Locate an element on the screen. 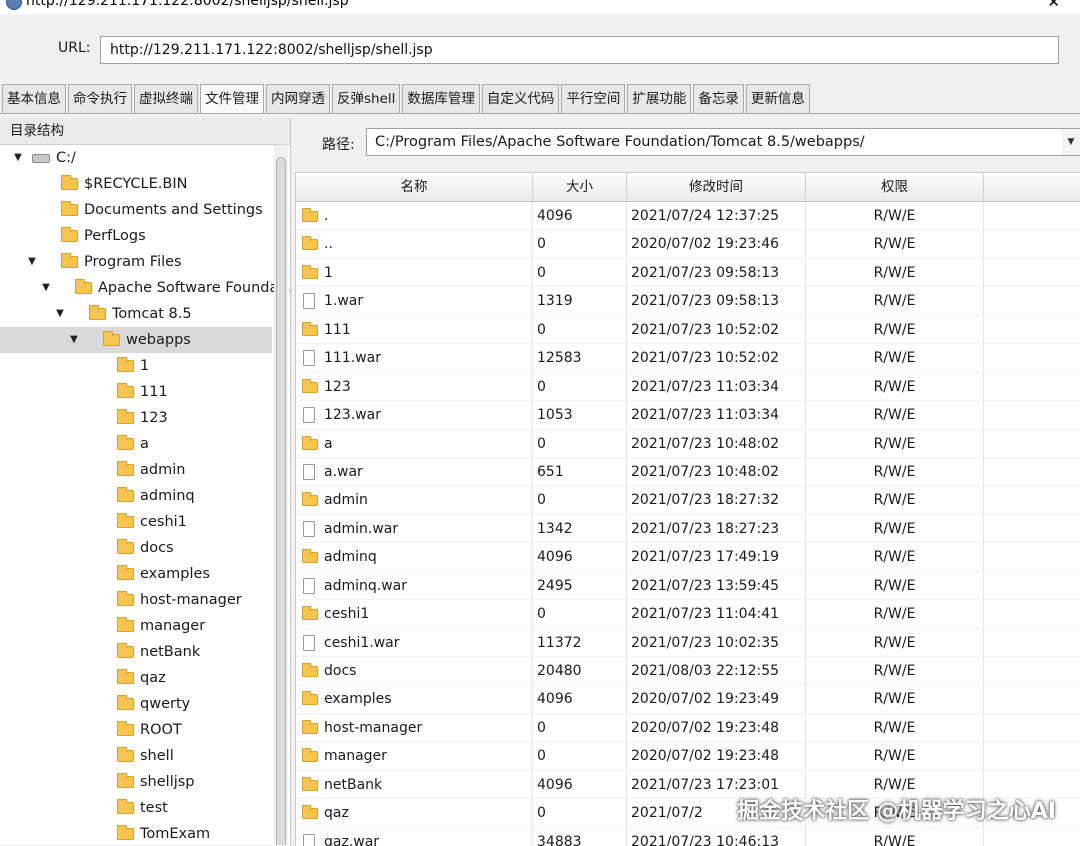  tree-item: ROOT is located at coordinates (145, 730).